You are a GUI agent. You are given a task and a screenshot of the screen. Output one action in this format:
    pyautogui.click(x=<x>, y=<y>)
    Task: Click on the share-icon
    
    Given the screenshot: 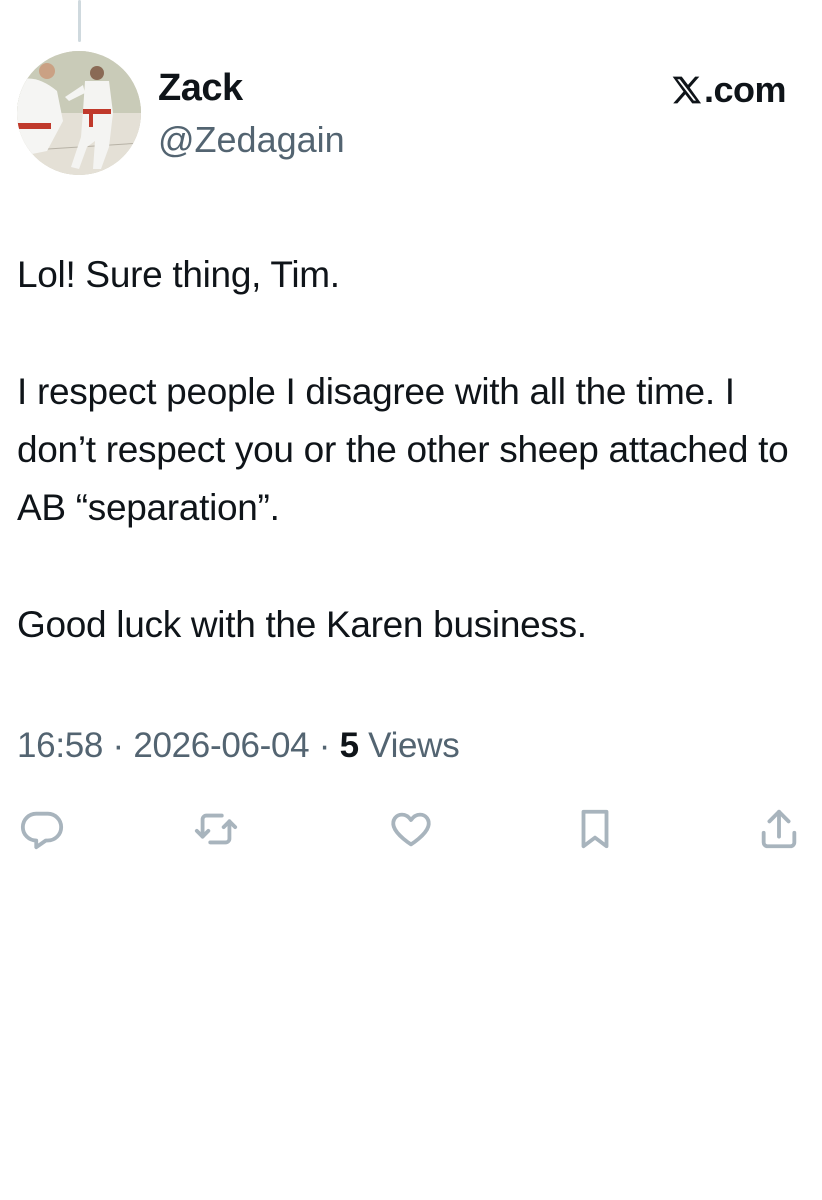 What is the action you would take?
    pyautogui.click(x=779, y=829)
    